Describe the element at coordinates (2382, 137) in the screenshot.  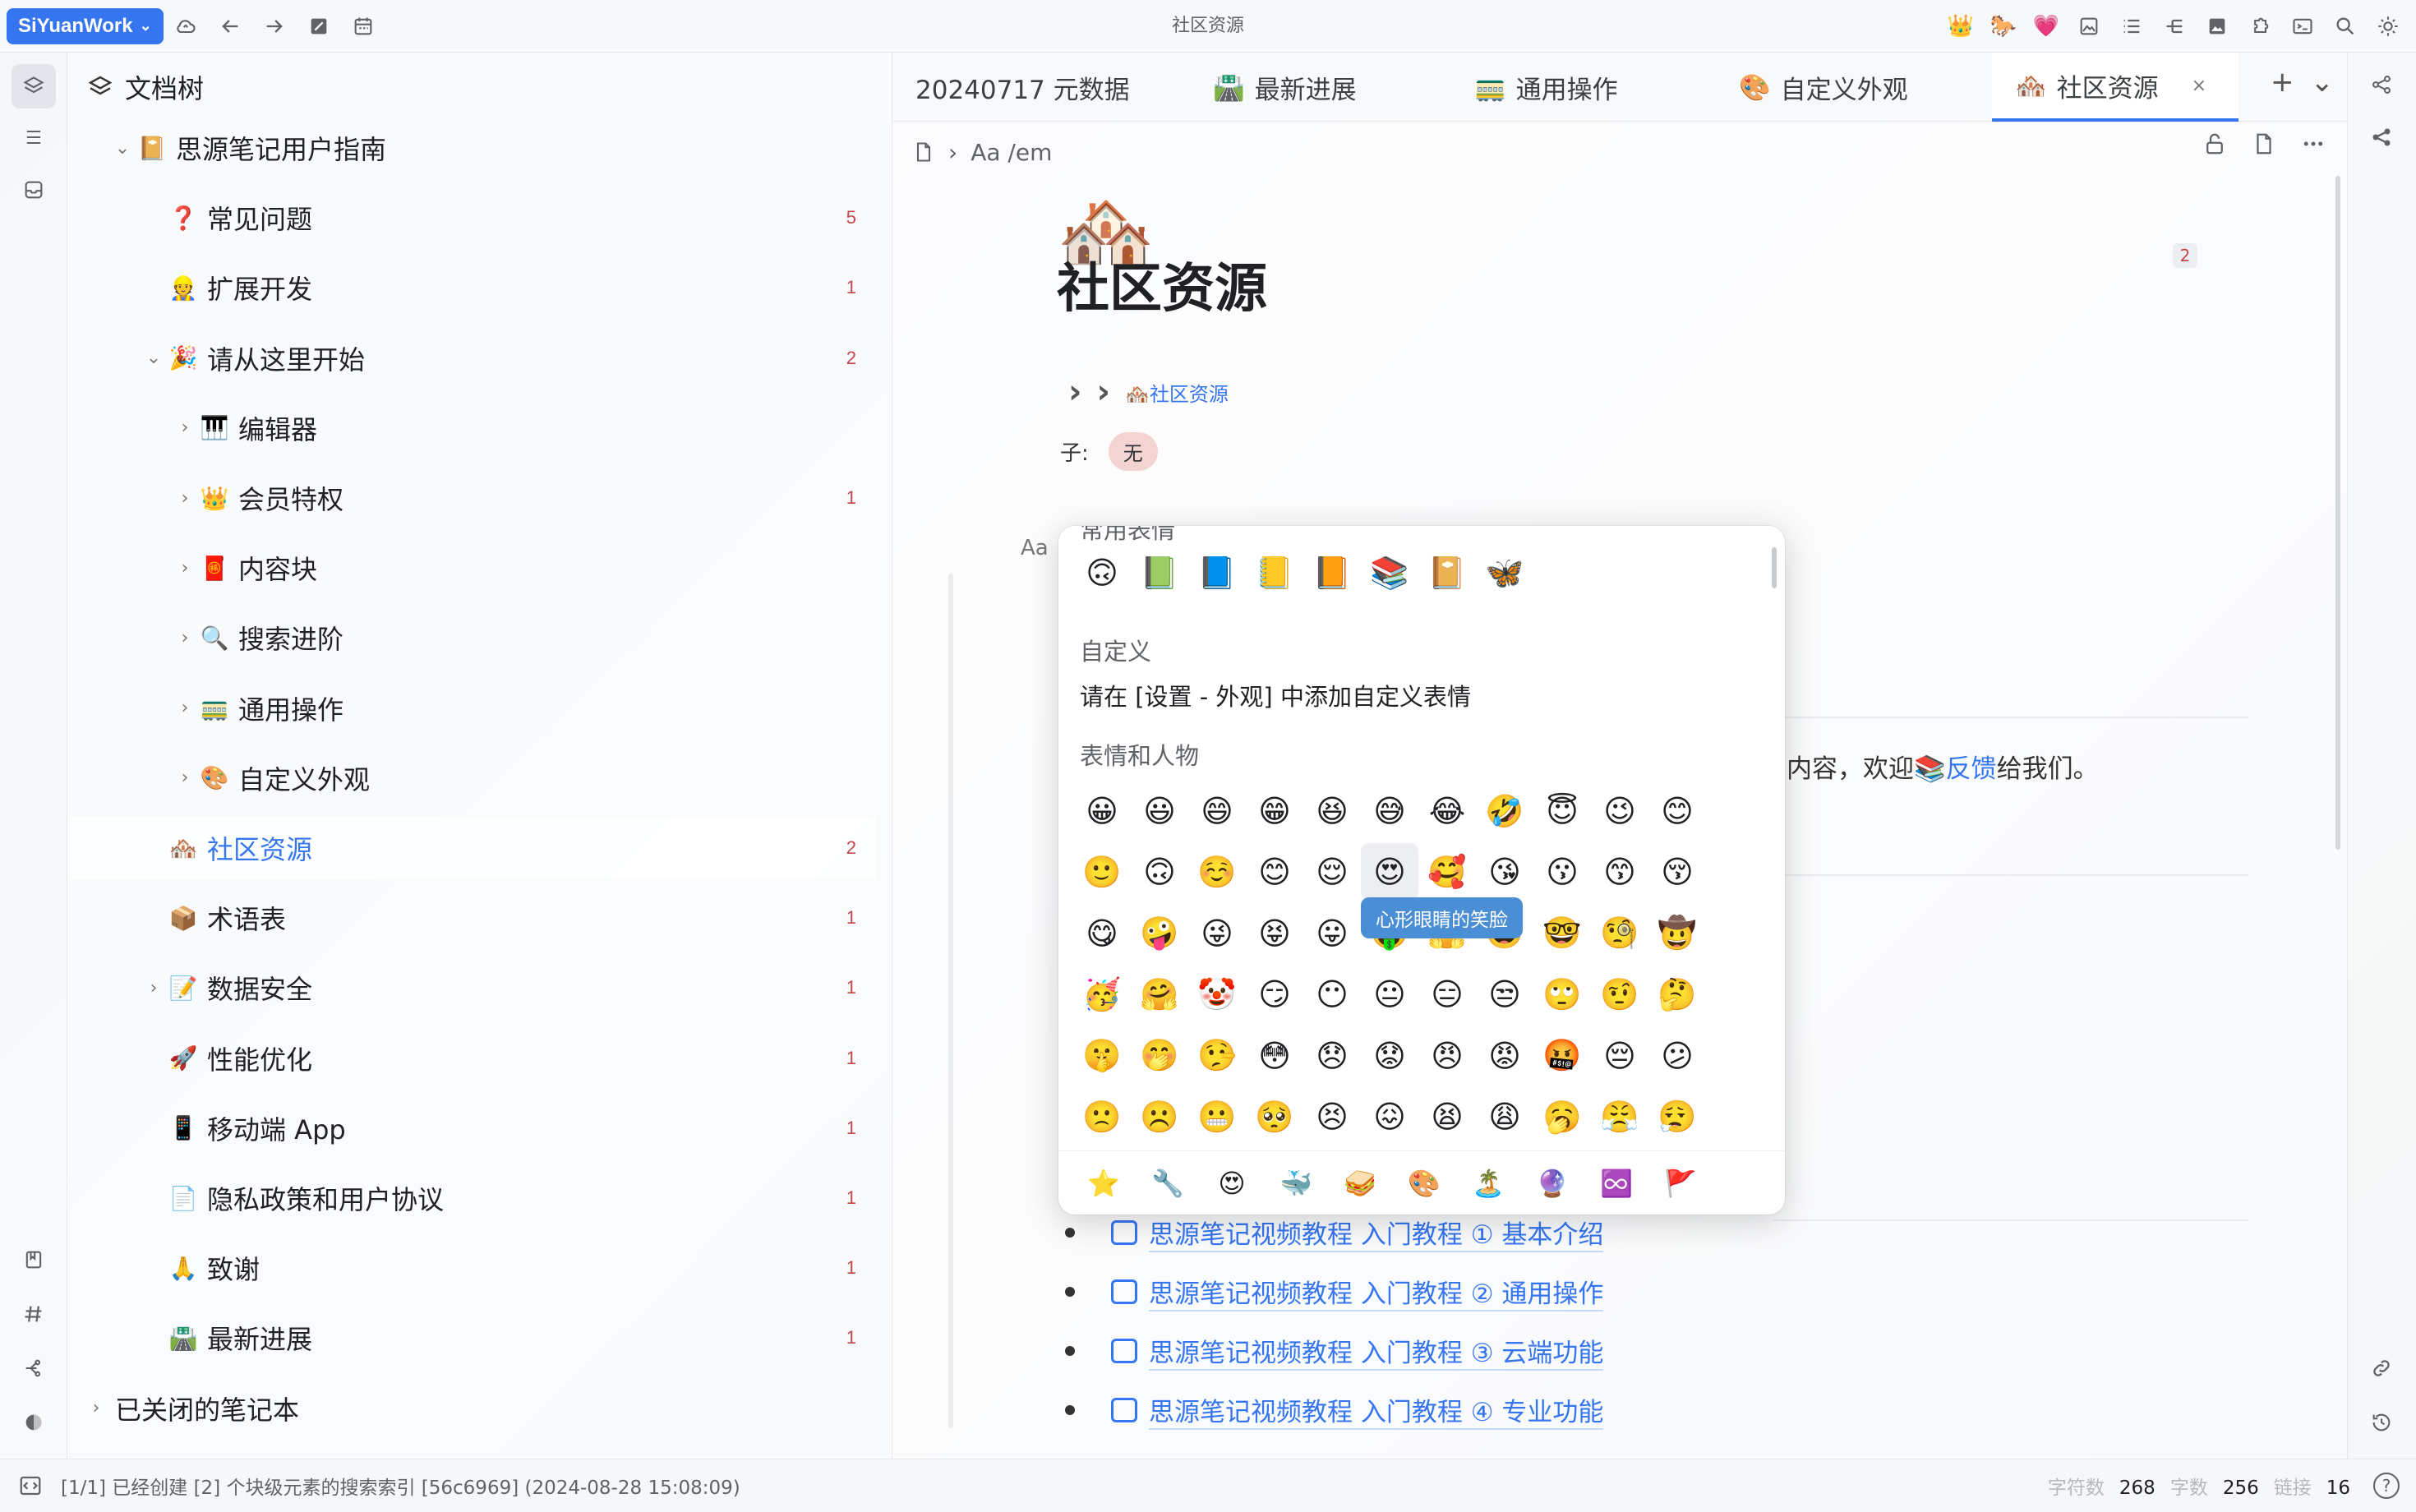
I see `global-graph-icon` at that location.